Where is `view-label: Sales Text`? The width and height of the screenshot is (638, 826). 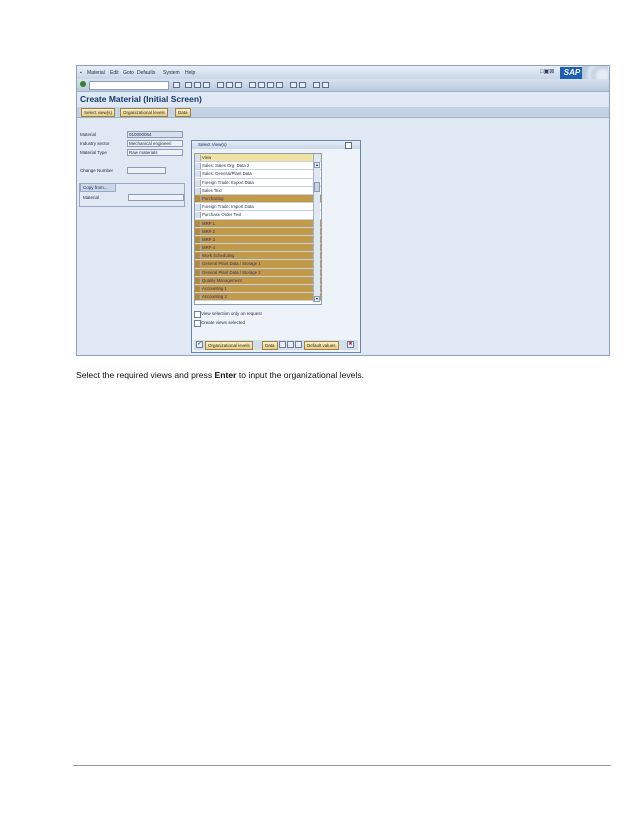 view-label: Sales Text is located at coordinates (212, 190).